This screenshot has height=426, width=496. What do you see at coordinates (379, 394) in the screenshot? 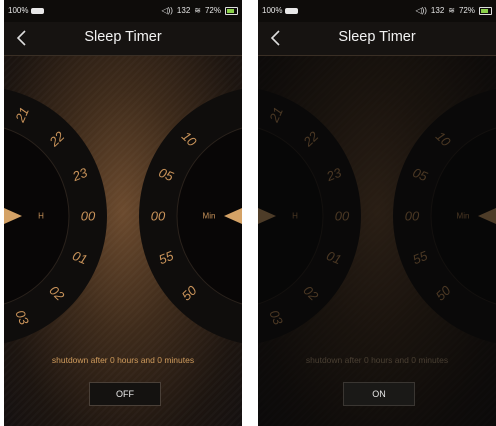
I see `timer-toggle-button: ON` at bounding box center [379, 394].